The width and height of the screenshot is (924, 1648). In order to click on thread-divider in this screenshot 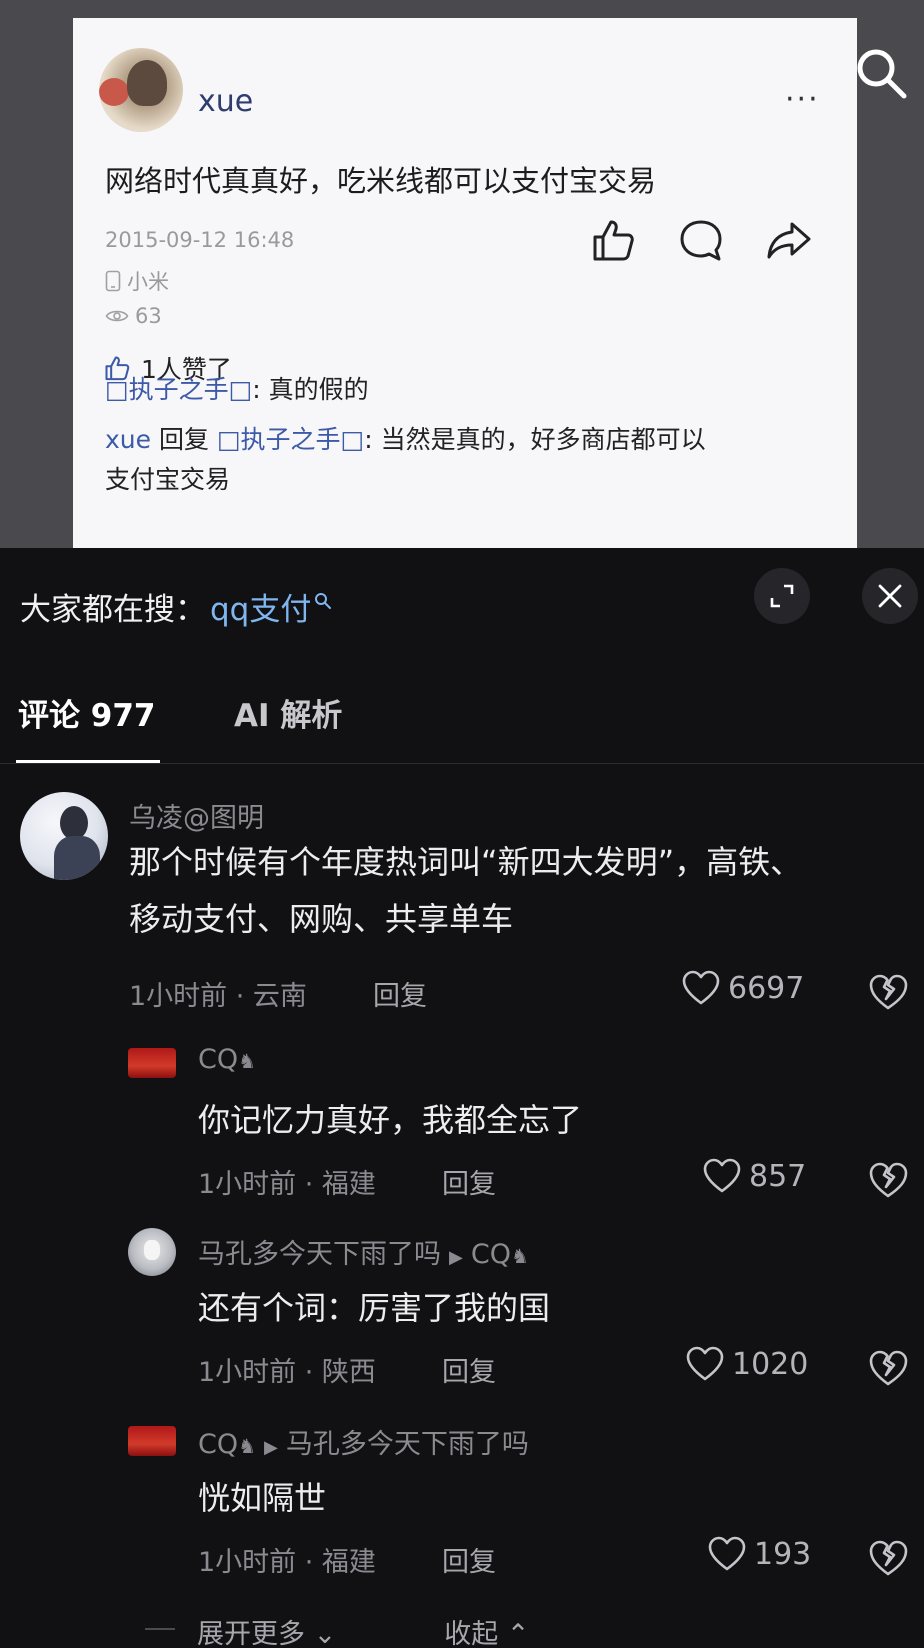, I will do `click(160, 1629)`.